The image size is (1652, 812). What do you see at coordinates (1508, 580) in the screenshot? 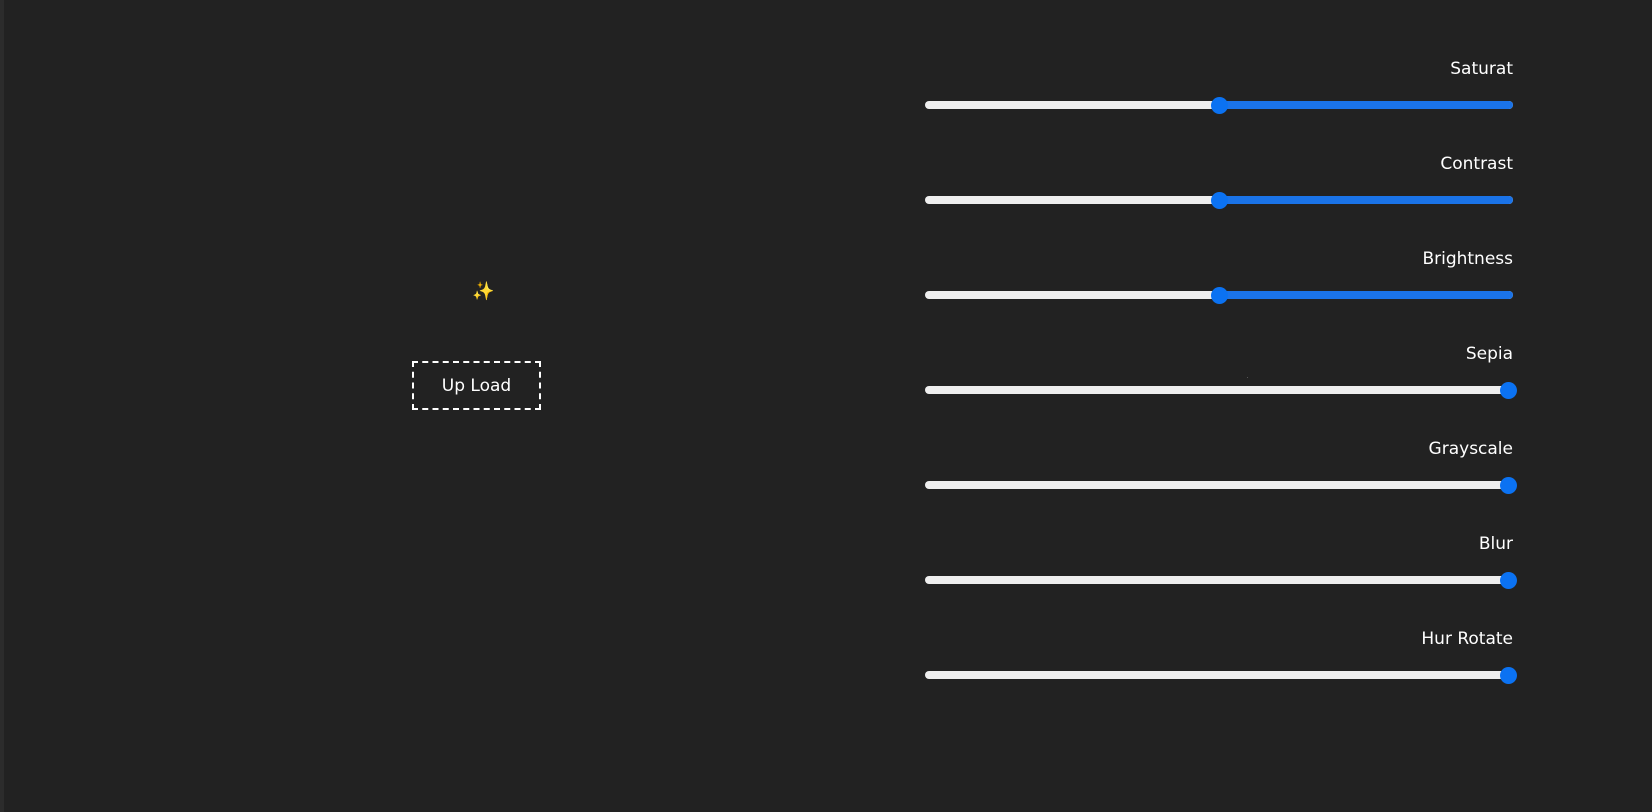
I see `blur-slider-thumb` at bounding box center [1508, 580].